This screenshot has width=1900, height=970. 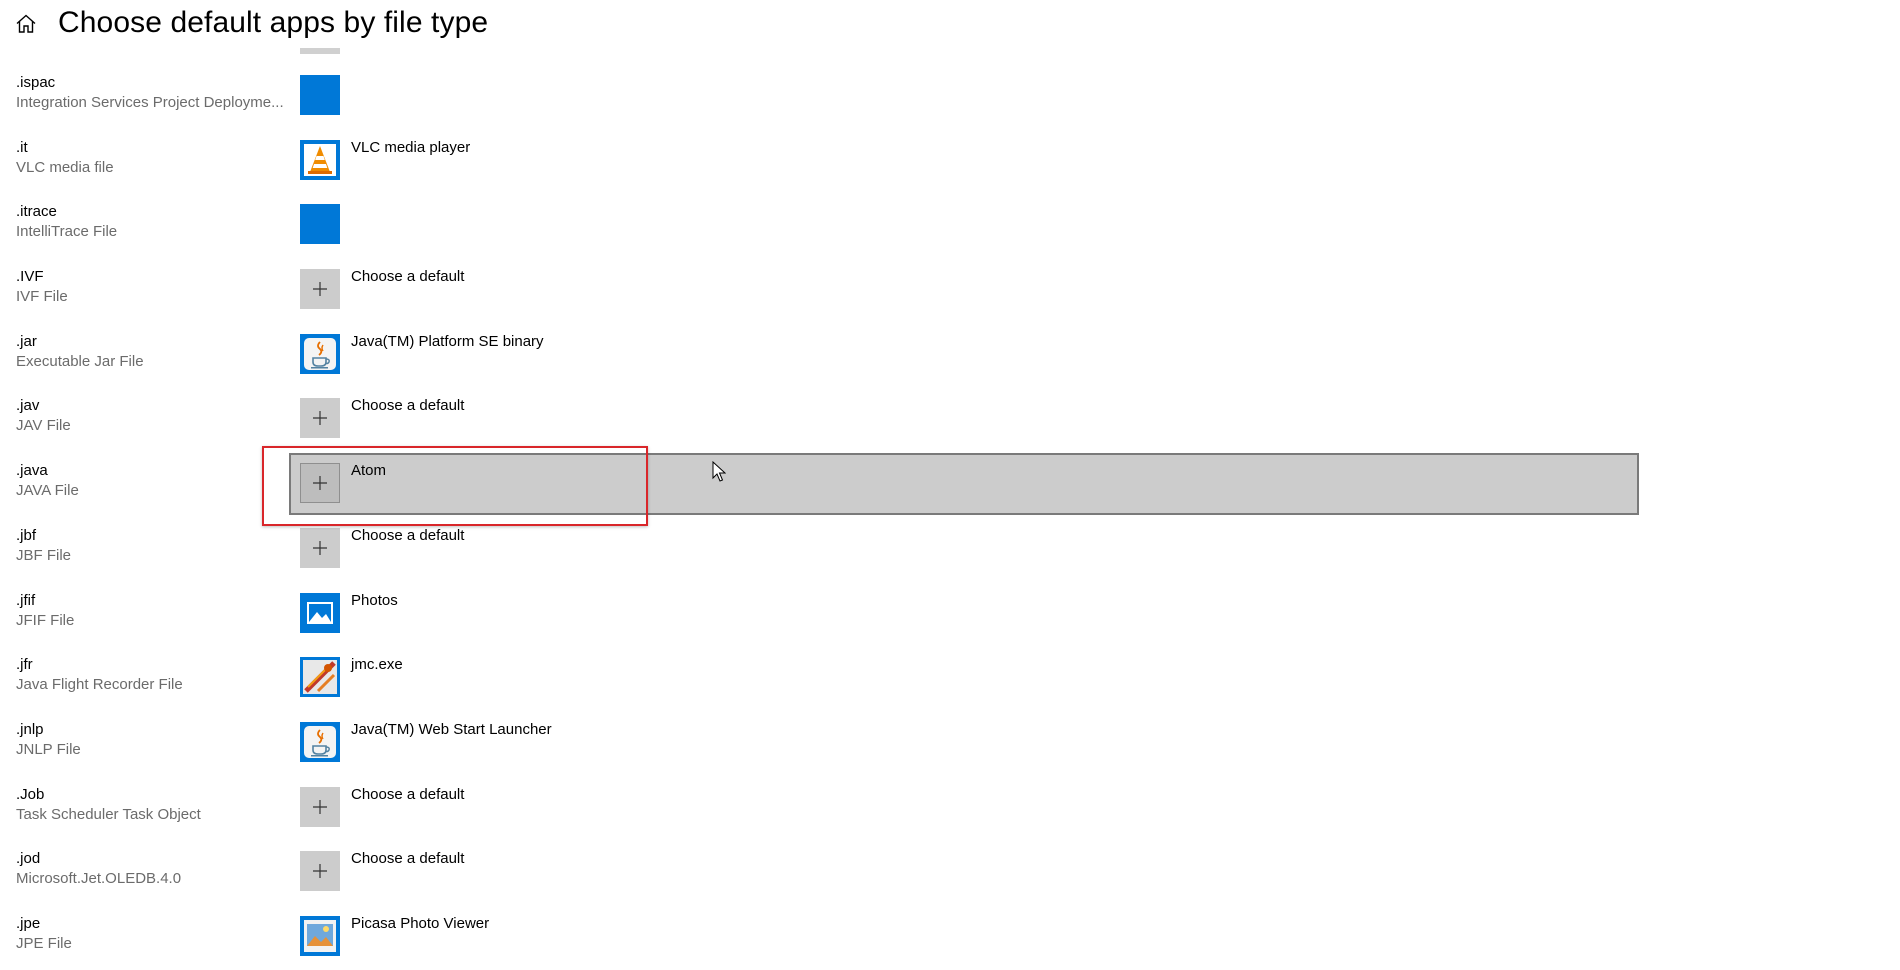 I want to click on home-icon, so click(x=26, y=24).